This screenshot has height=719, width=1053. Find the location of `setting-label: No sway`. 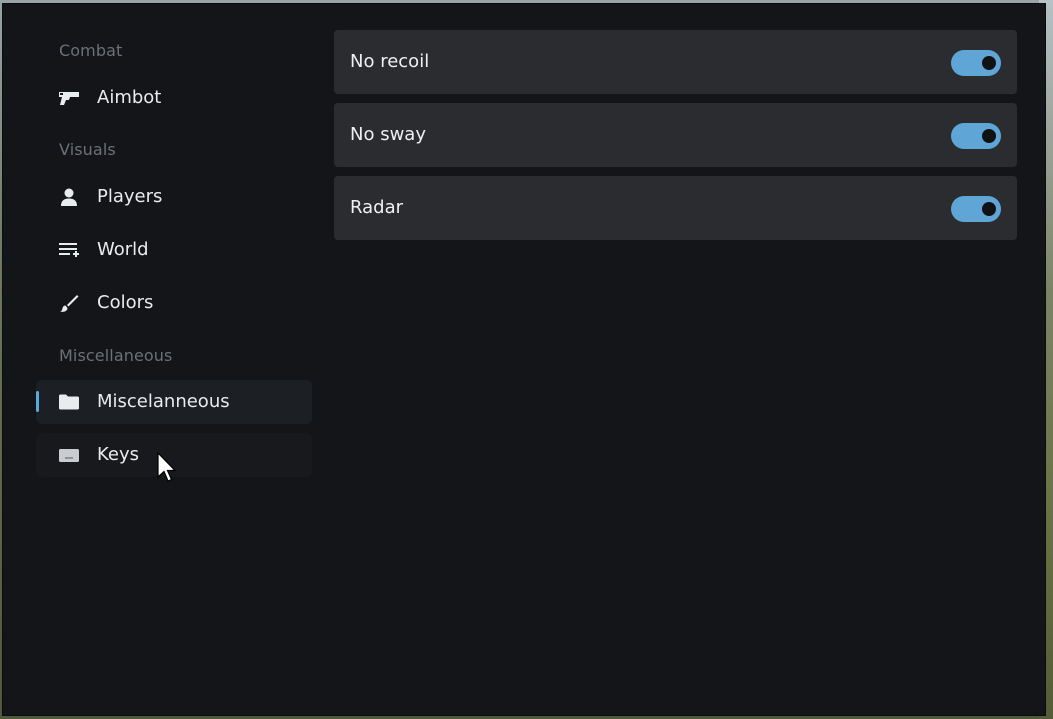

setting-label: No sway is located at coordinates (388, 134).